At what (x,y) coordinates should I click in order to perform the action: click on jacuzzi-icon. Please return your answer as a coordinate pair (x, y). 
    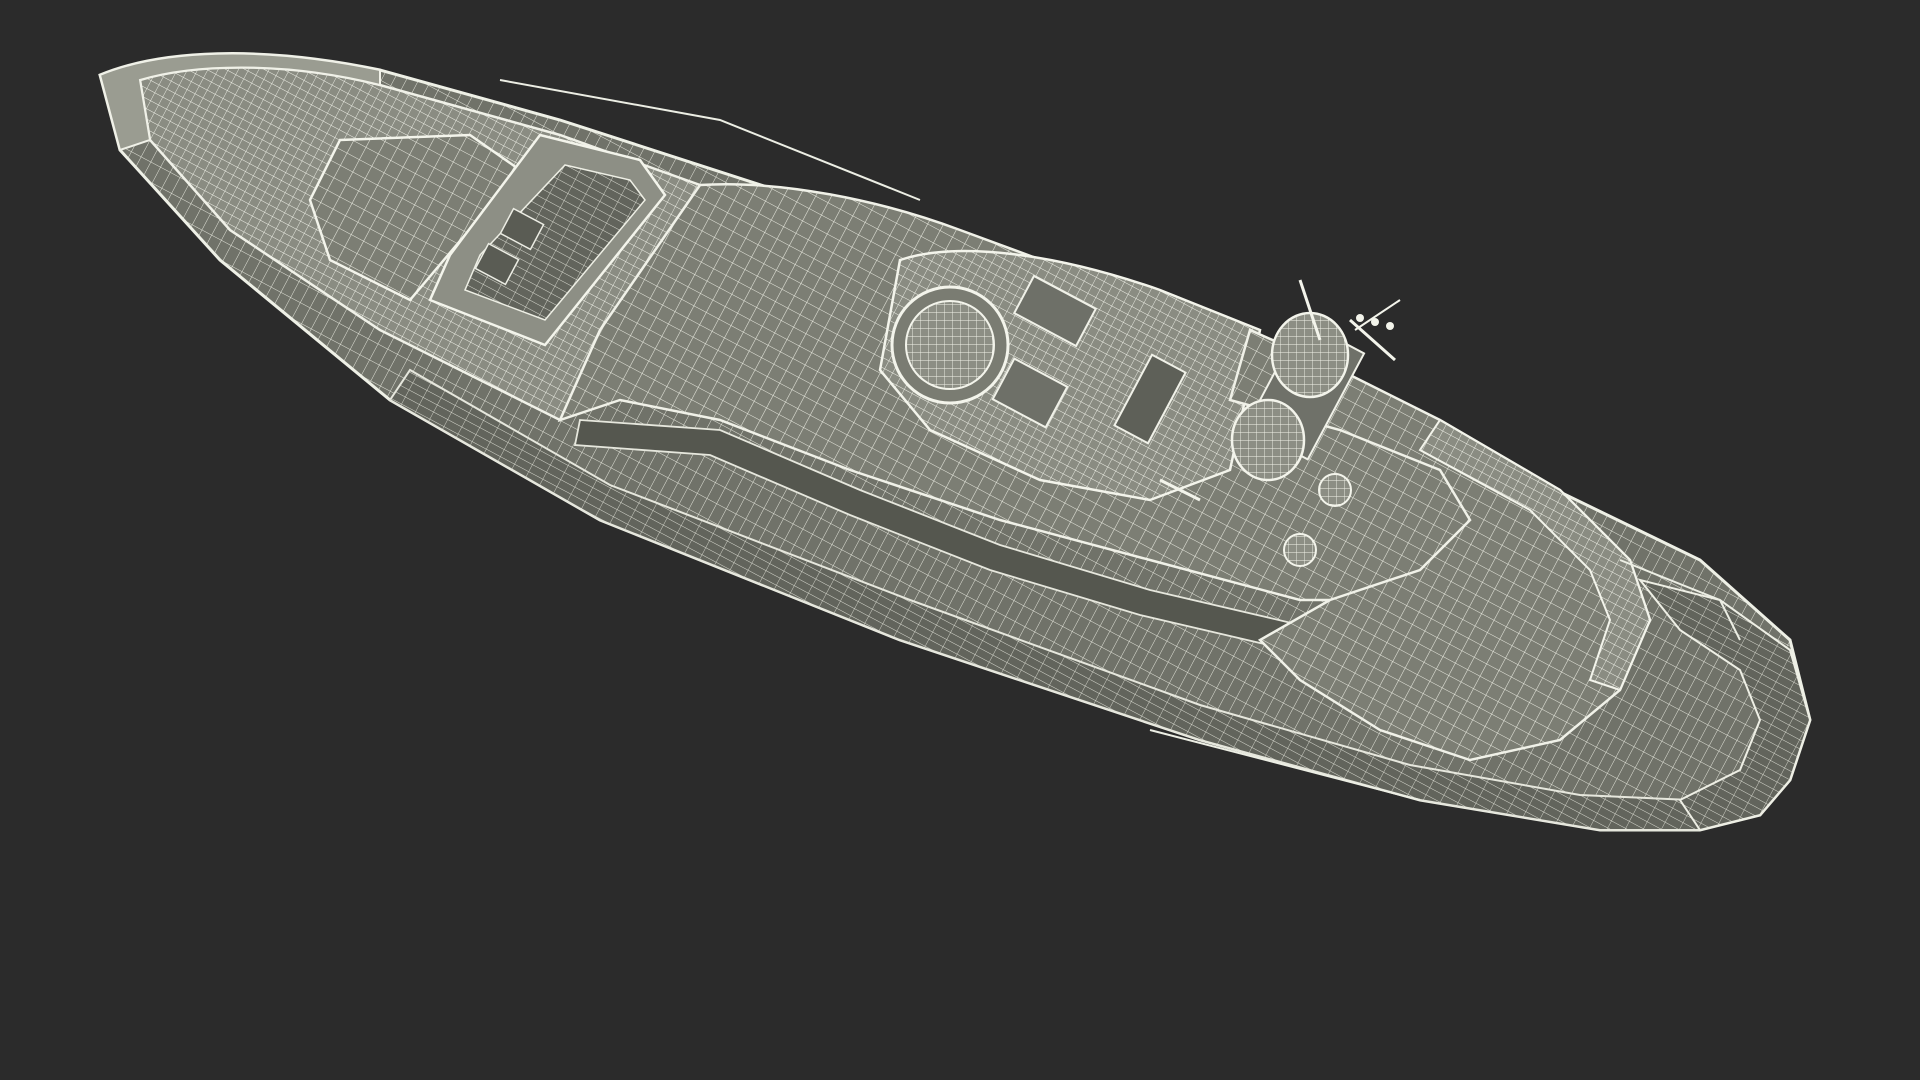
    Looking at the image, I should click on (950, 345).